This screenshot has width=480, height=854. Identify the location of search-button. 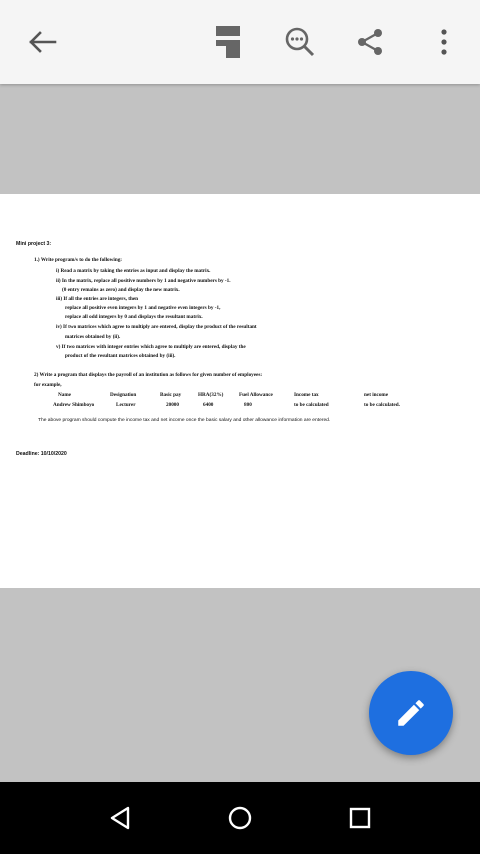
(300, 42).